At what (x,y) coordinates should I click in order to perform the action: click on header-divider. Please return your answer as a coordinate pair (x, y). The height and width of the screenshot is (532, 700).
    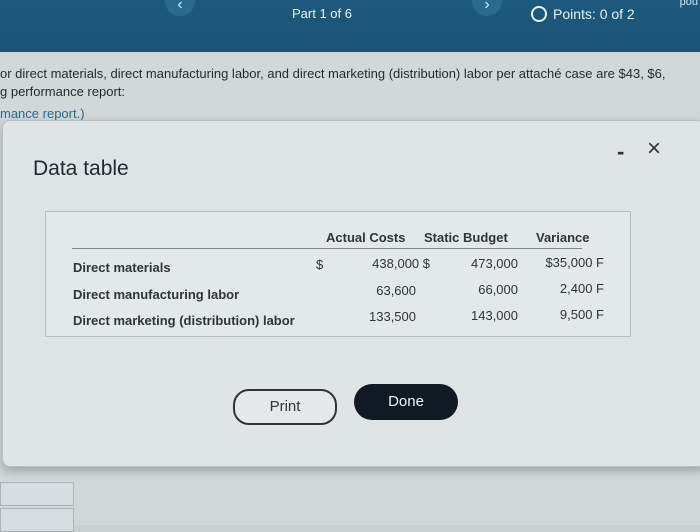
    Looking at the image, I should click on (327, 248).